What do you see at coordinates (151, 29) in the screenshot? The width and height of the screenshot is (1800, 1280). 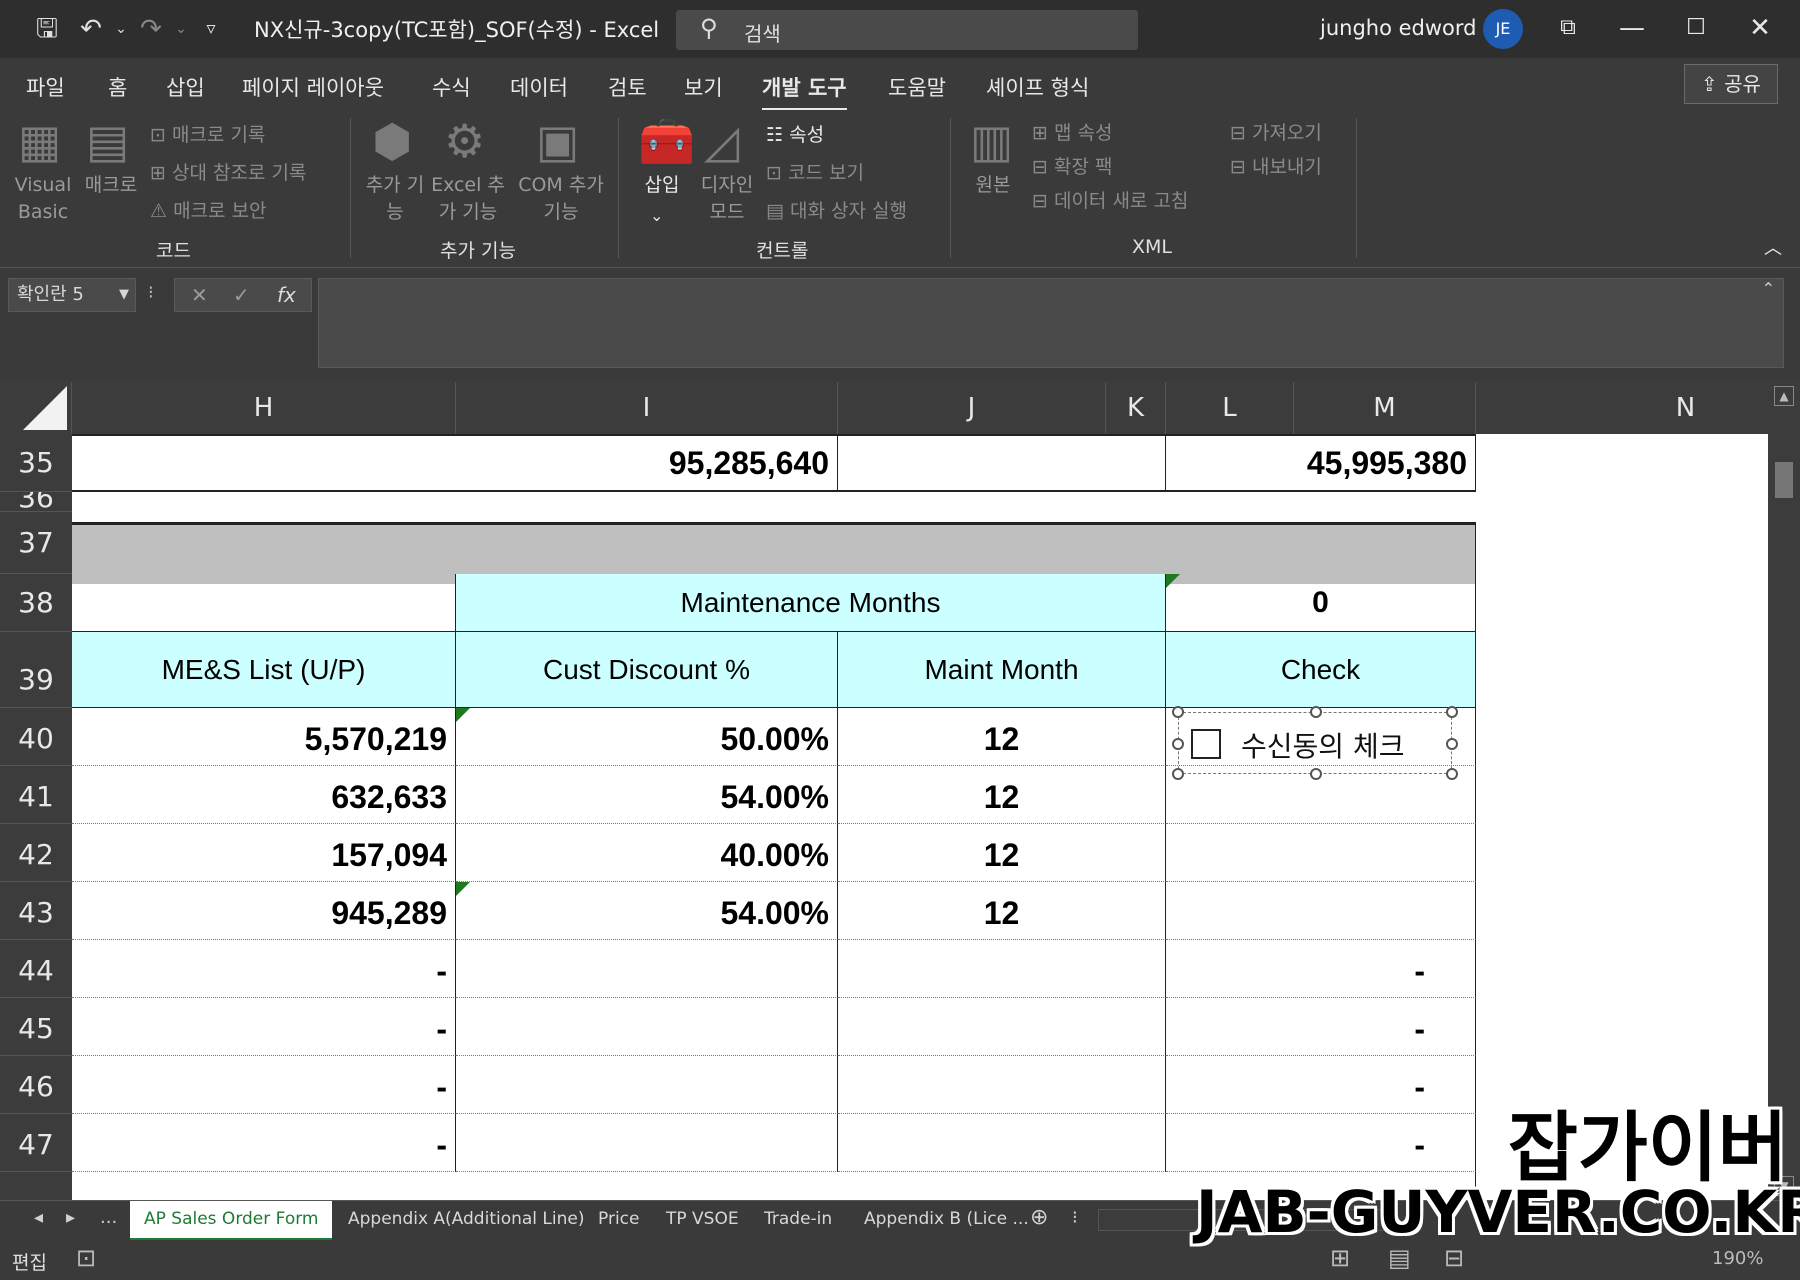 I see `redo-icon: ↷` at bounding box center [151, 29].